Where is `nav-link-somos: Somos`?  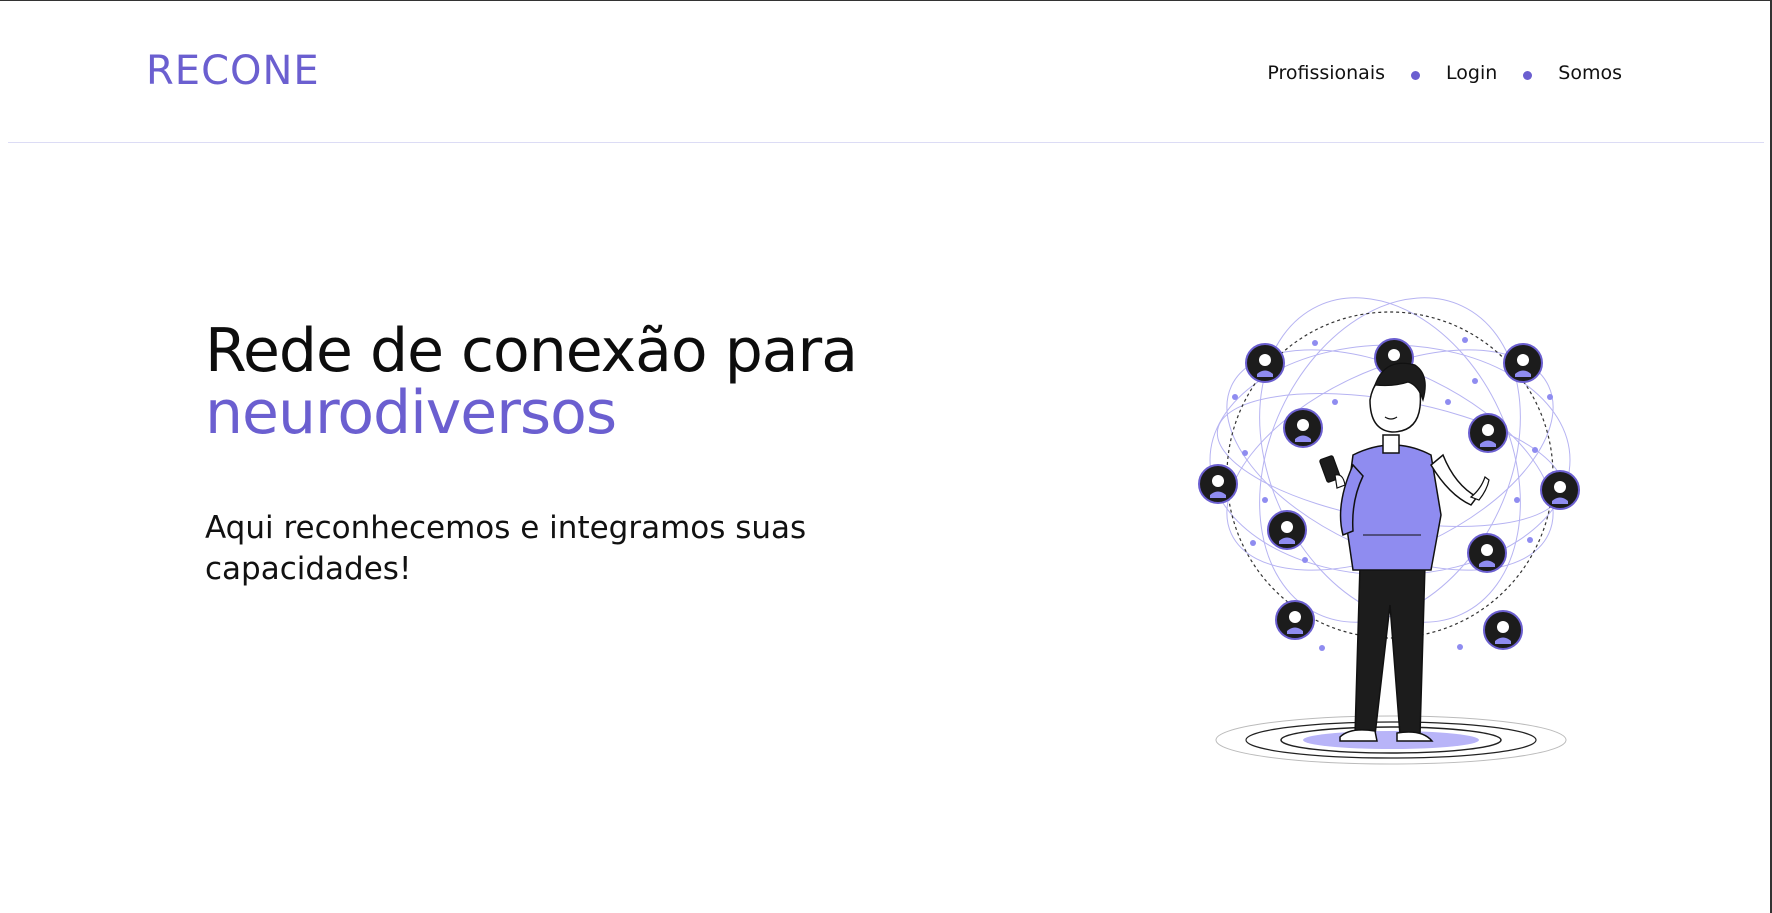 nav-link-somos: Somos is located at coordinates (1590, 73).